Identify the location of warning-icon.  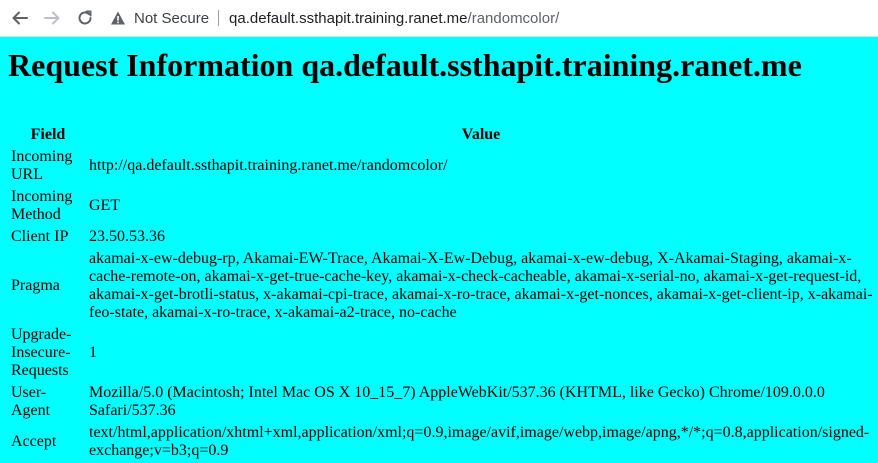
(118, 18).